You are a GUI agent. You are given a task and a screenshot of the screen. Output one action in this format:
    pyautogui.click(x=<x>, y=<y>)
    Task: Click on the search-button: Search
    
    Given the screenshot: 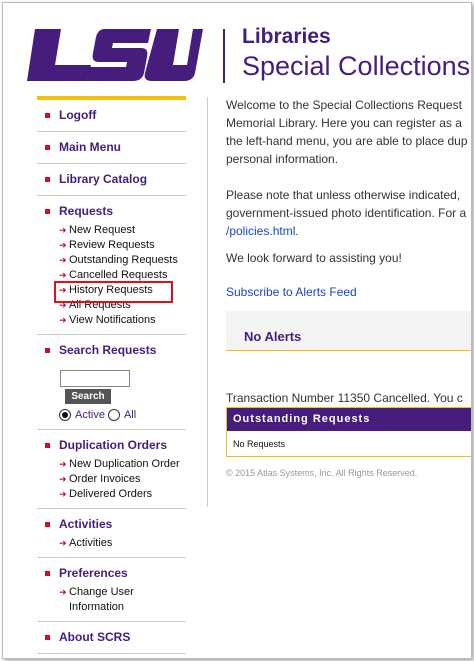 What is the action you would take?
    pyautogui.click(x=88, y=396)
    